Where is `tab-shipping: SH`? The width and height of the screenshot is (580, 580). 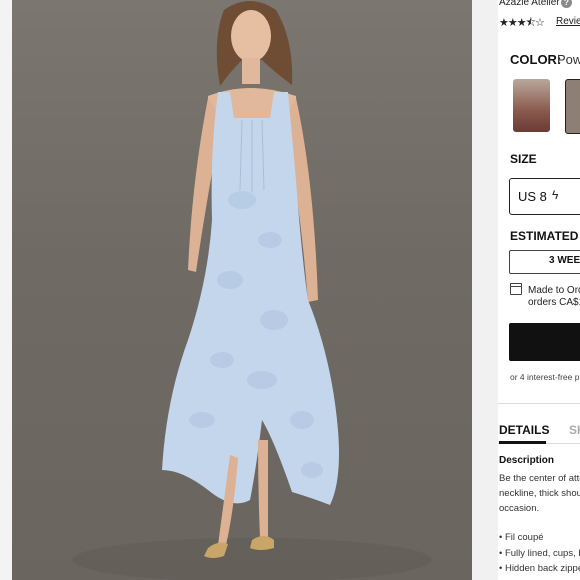 tab-shipping: SH is located at coordinates (574, 430).